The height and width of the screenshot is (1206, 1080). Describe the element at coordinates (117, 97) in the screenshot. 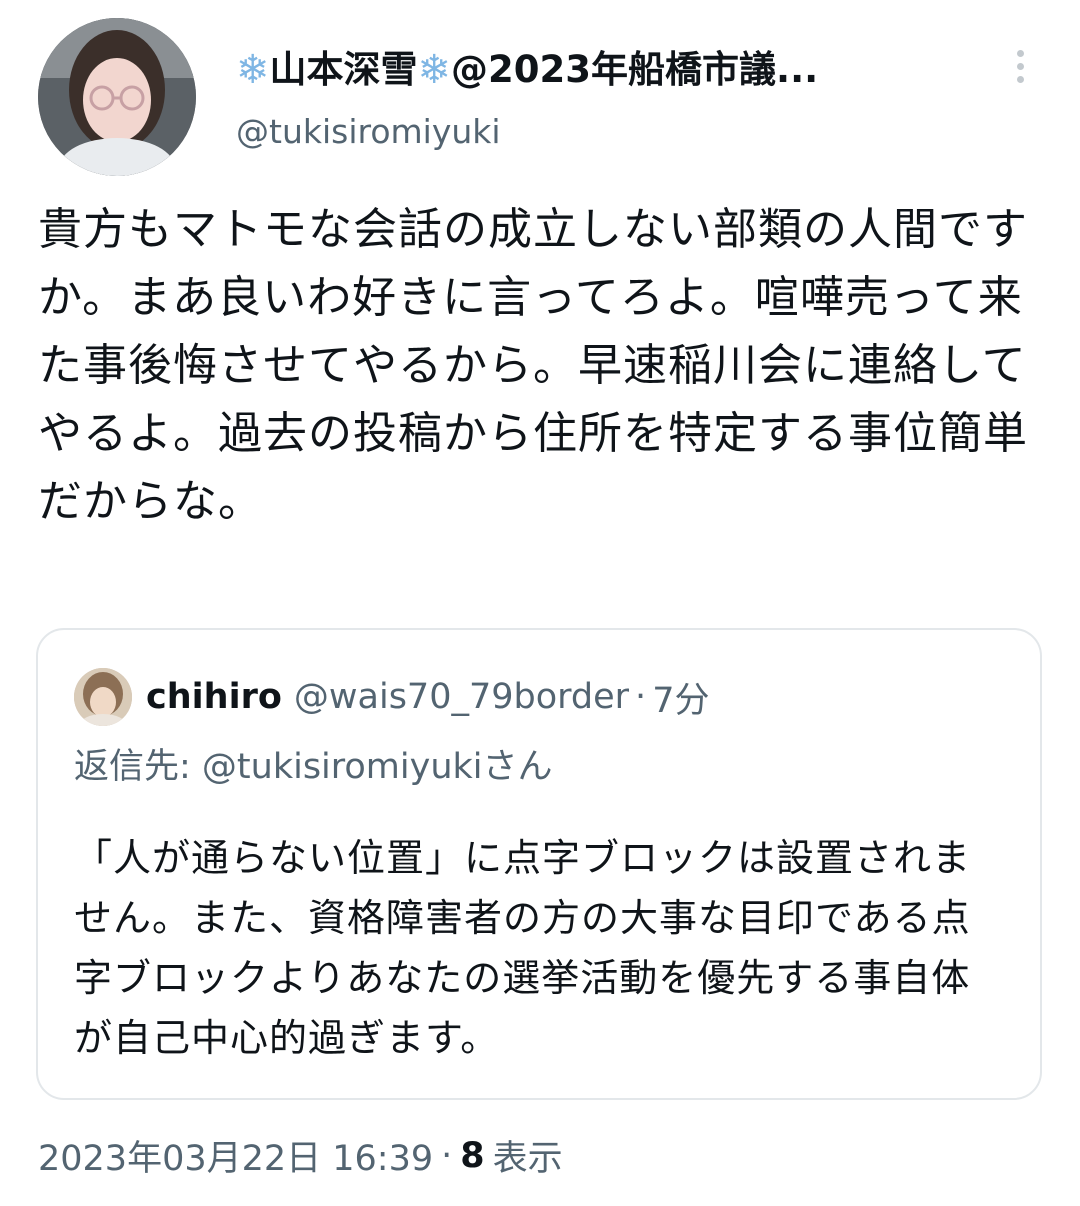

I see `author-avatar` at that location.